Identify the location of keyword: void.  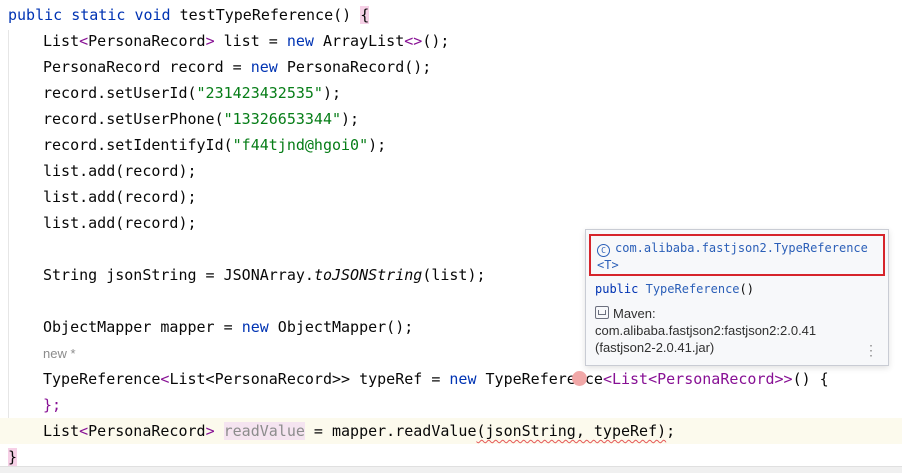
(152, 15).